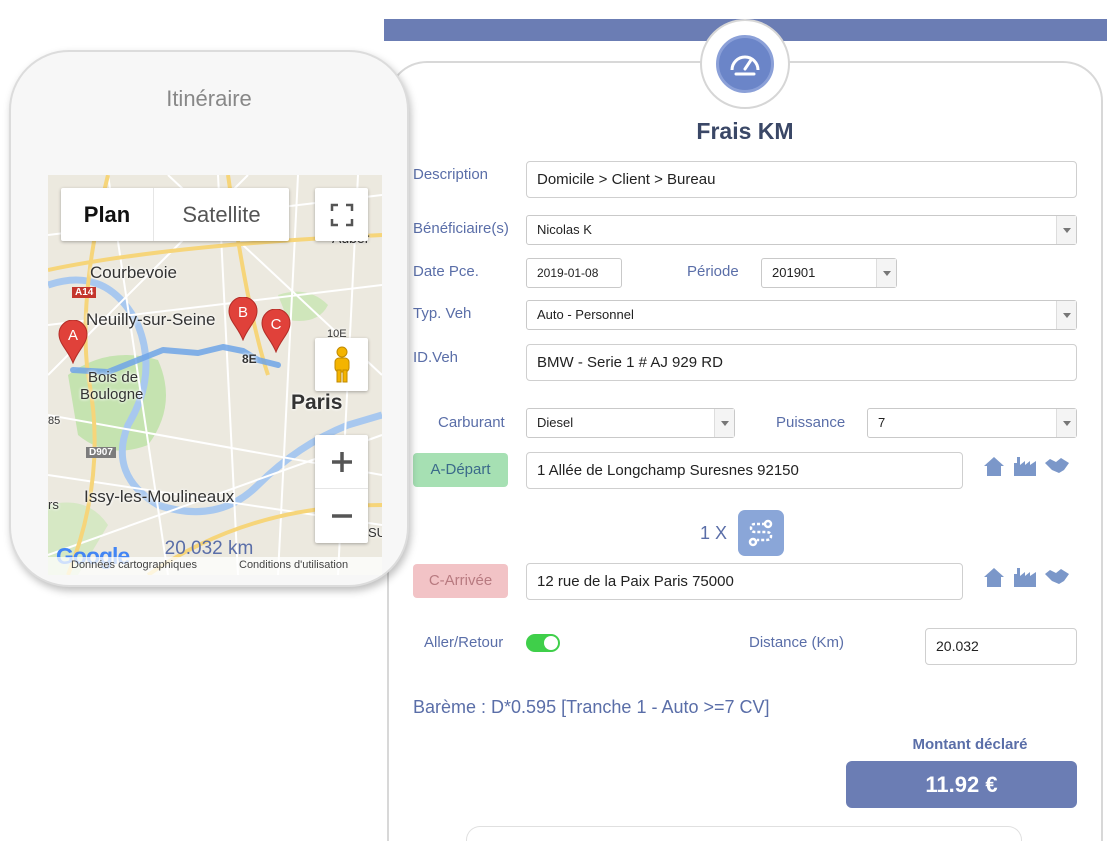 Image resolution: width=1117 pixels, height=841 pixels. What do you see at coordinates (460, 581) in the screenshot?
I see `arrivee-badge: C-Arrivée` at bounding box center [460, 581].